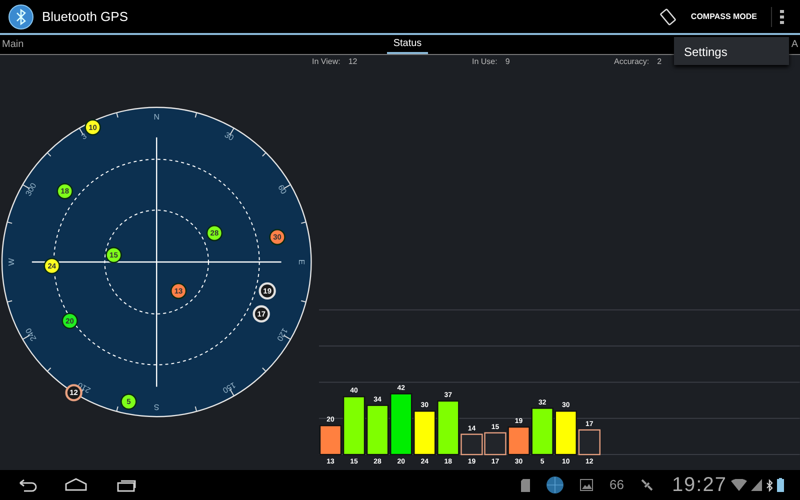 Image resolution: width=800 pixels, height=500 pixels. I want to click on info-label: In Use:, so click(485, 62).